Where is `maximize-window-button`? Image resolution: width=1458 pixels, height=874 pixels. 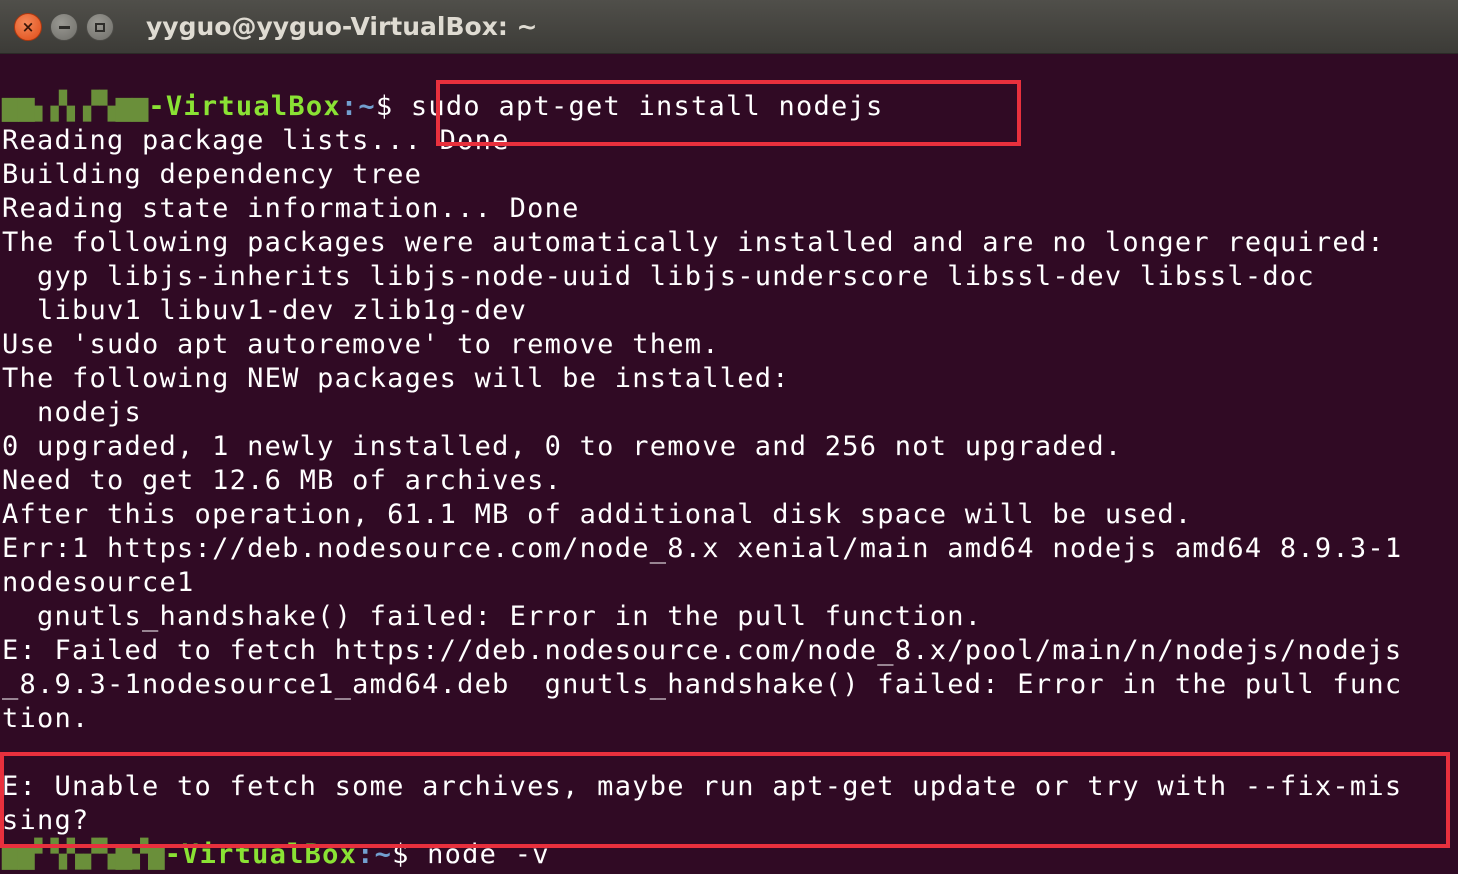
maximize-window-button is located at coordinates (100, 27).